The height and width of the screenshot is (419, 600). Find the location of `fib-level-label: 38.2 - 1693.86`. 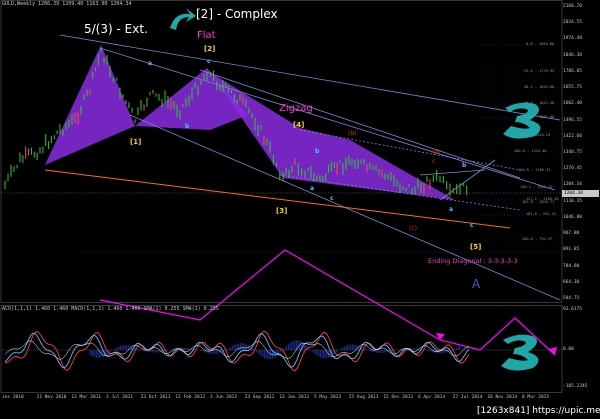

fib-level-label: 38.2 - 1693.86 is located at coordinates (539, 87).